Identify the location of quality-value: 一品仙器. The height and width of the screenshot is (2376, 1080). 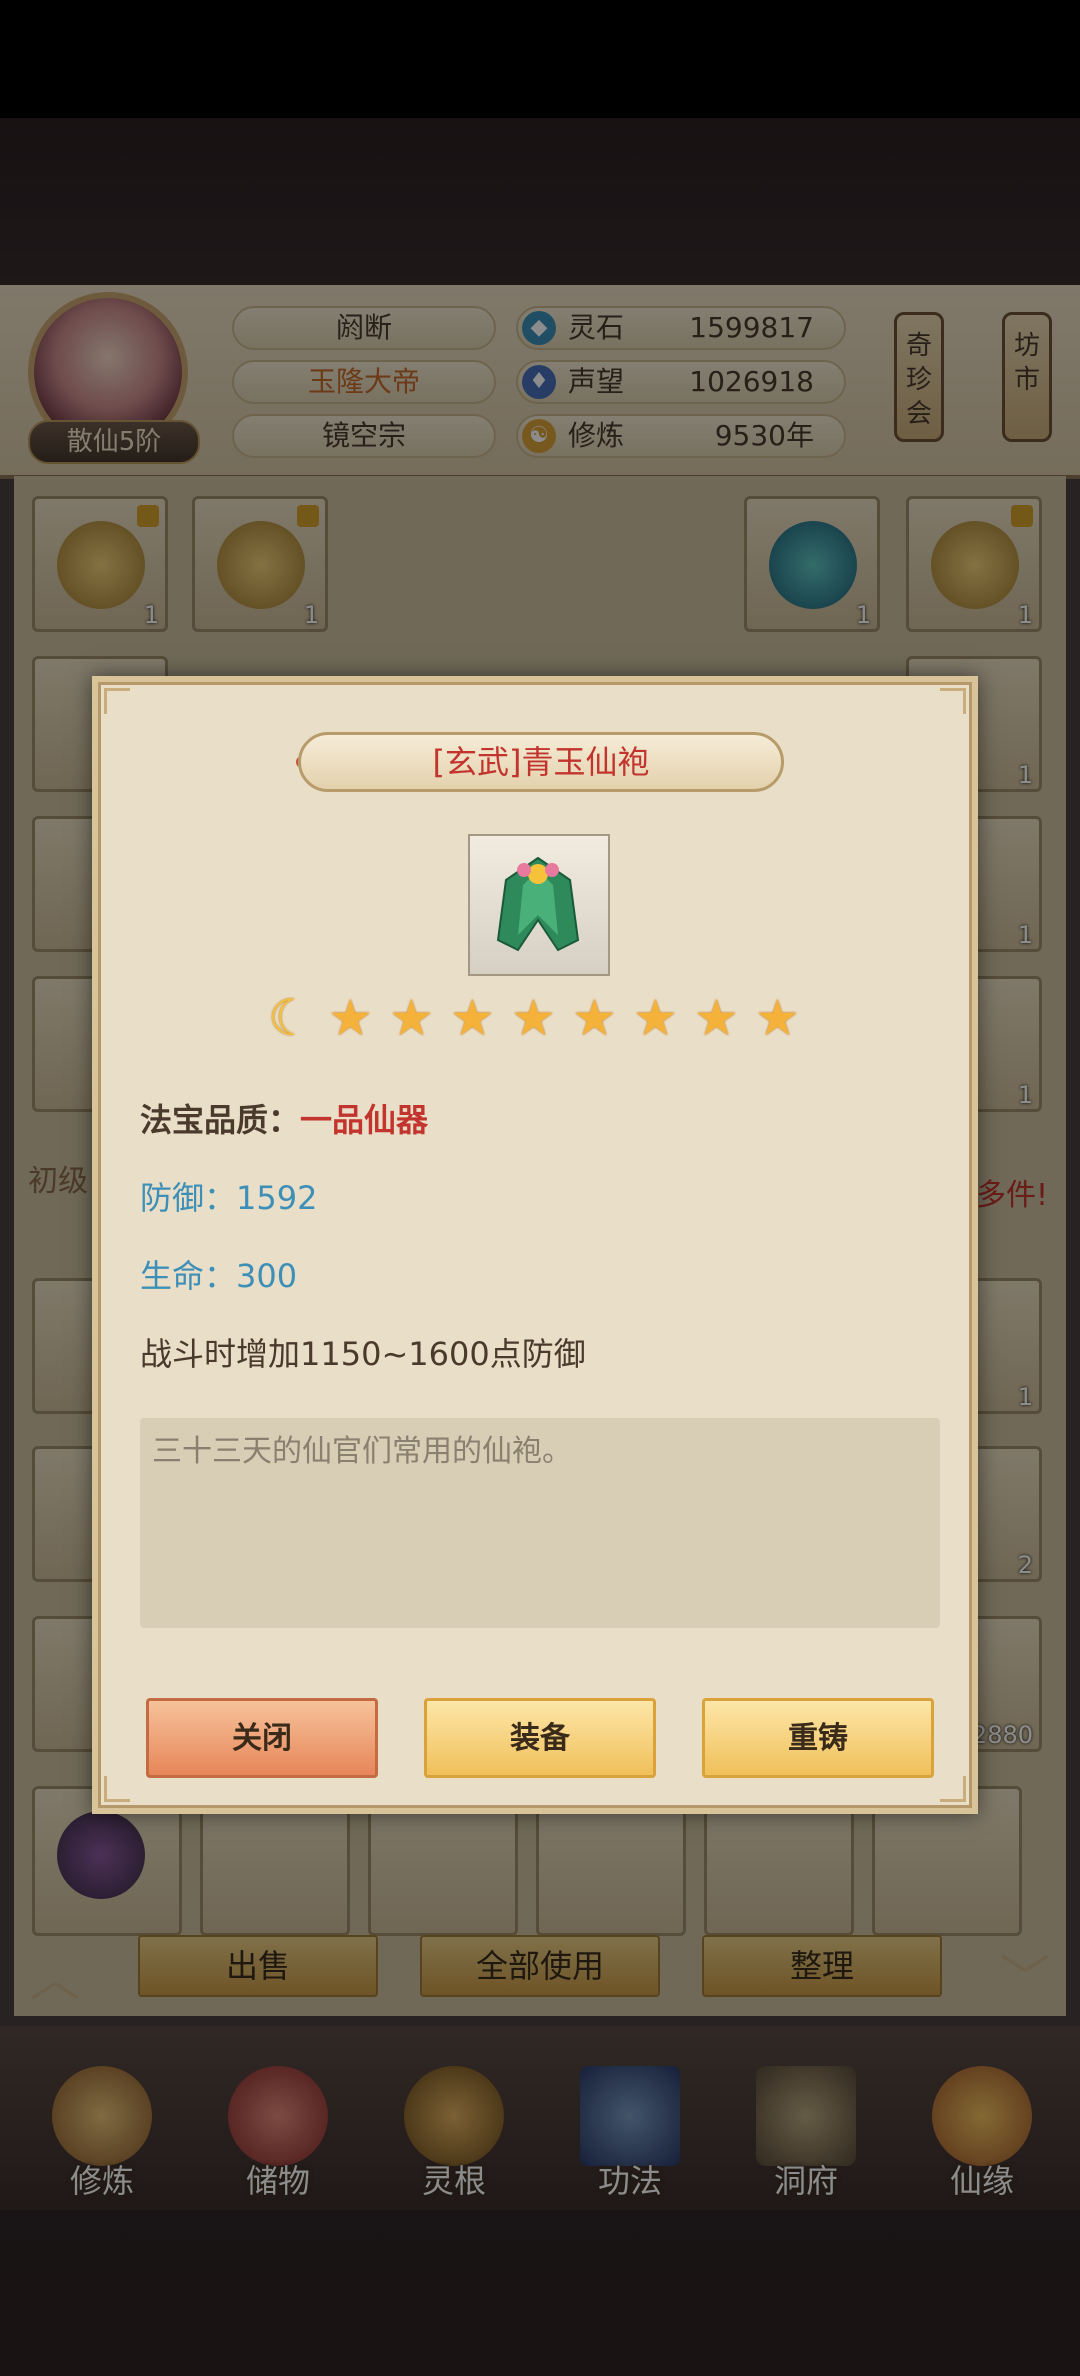
(364, 1120).